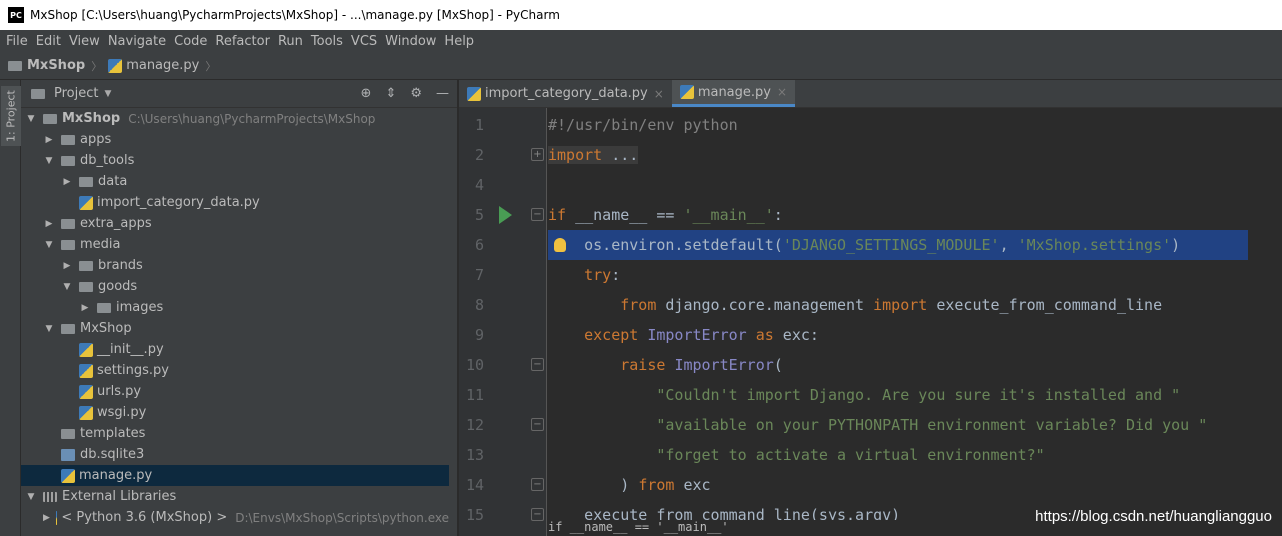 The height and width of the screenshot is (536, 1282). I want to click on dropdown-arrow-icon: ▼, so click(107, 94).